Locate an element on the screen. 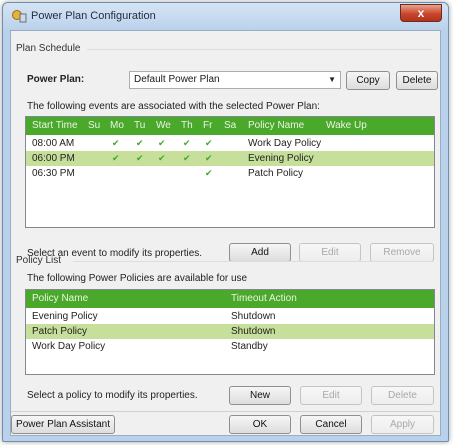  policy-row: Patch Policy Shutdown is located at coordinates (230, 331).